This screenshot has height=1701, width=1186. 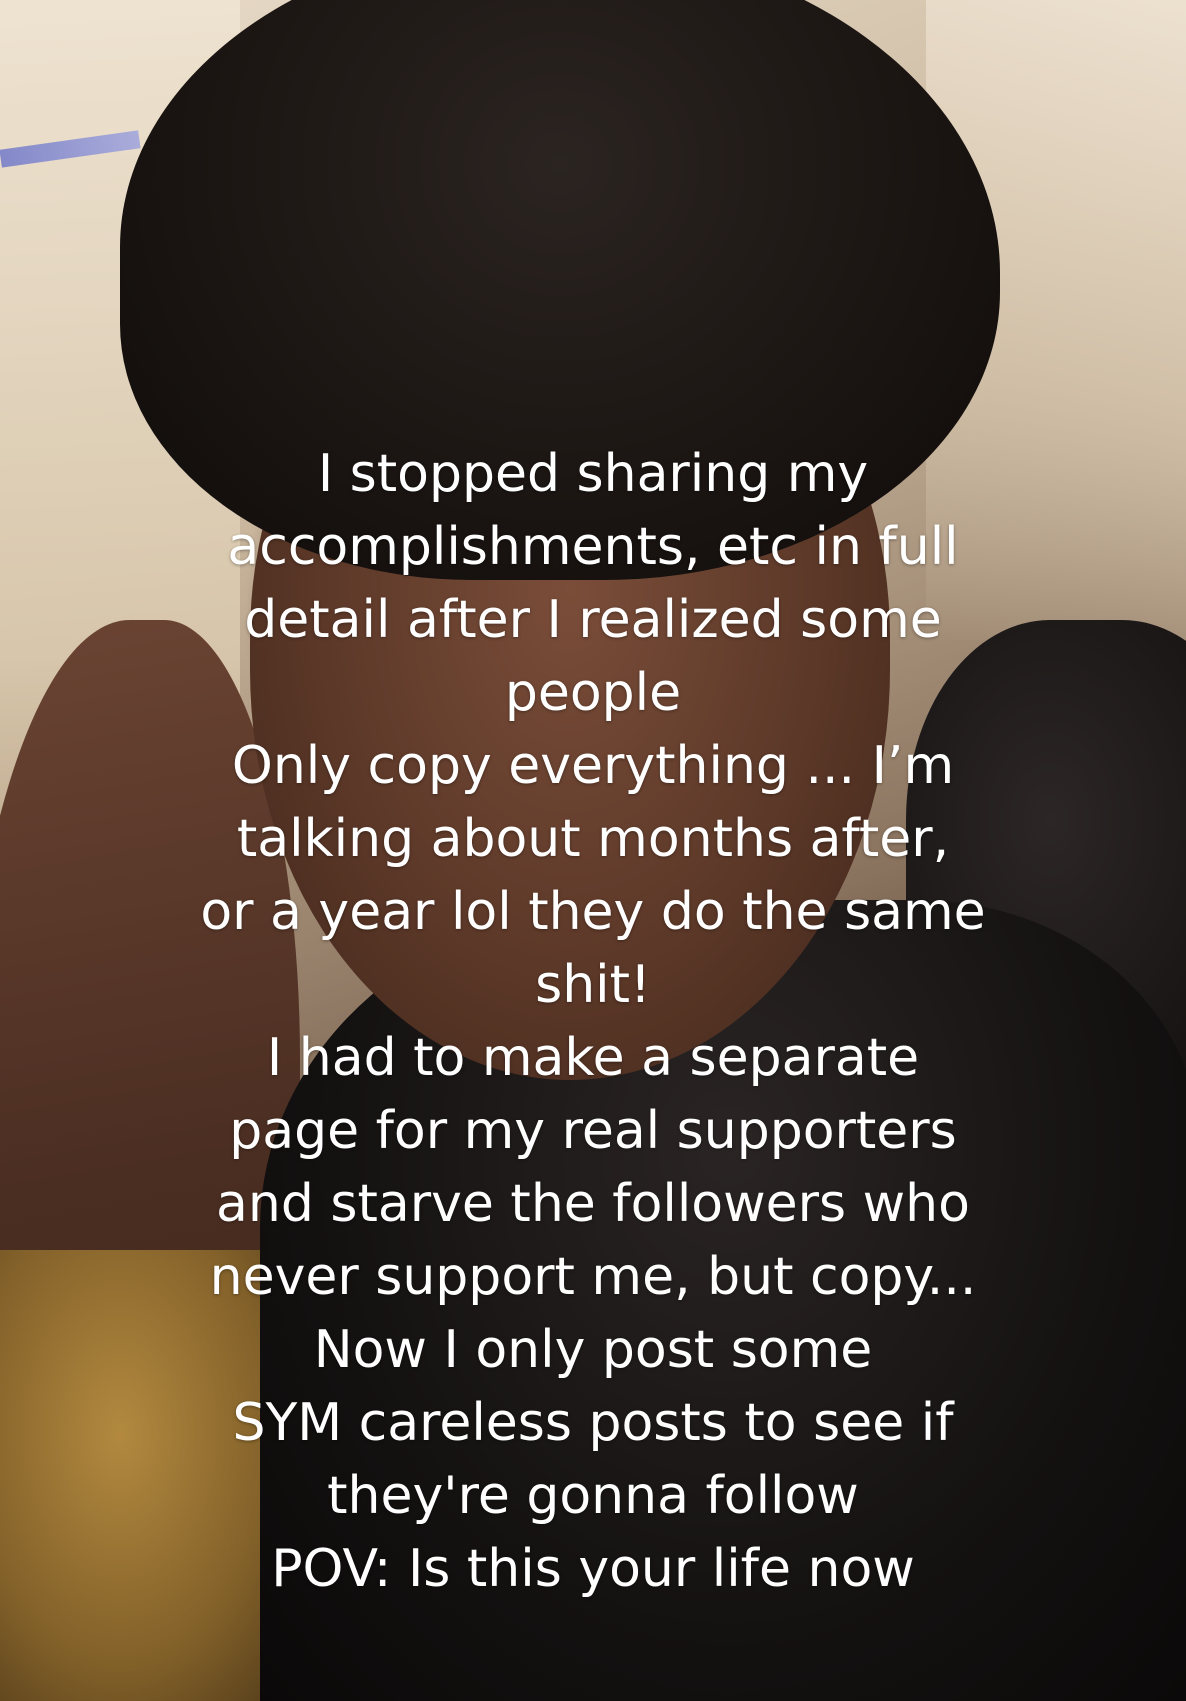 I want to click on caption-line: page for my real supporters, so click(x=593, y=1131).